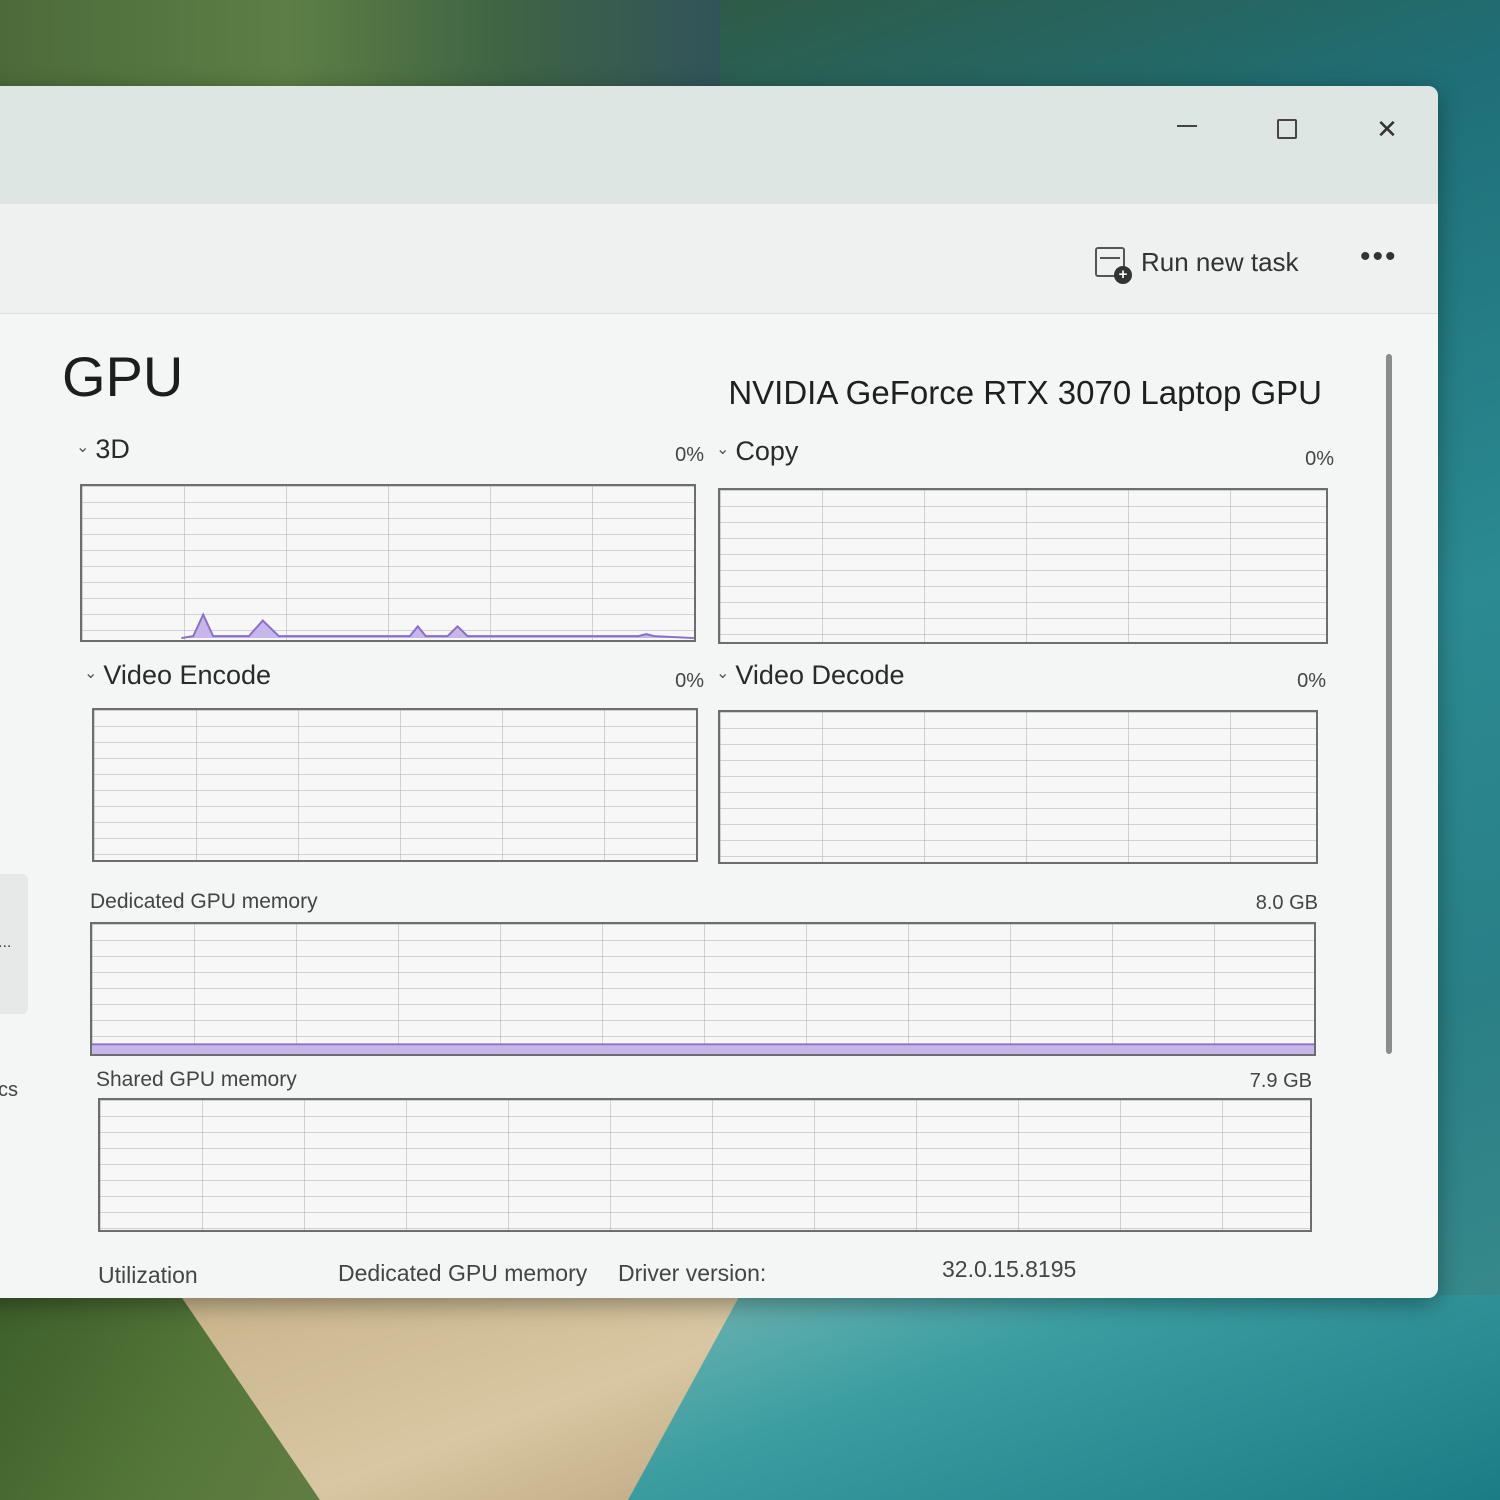 Image resolution: width=1500 pixels, height=1500 pixels. I want to click on graph-label-dedicated-memory: Dedicated GPU memory, so click(204, 901).